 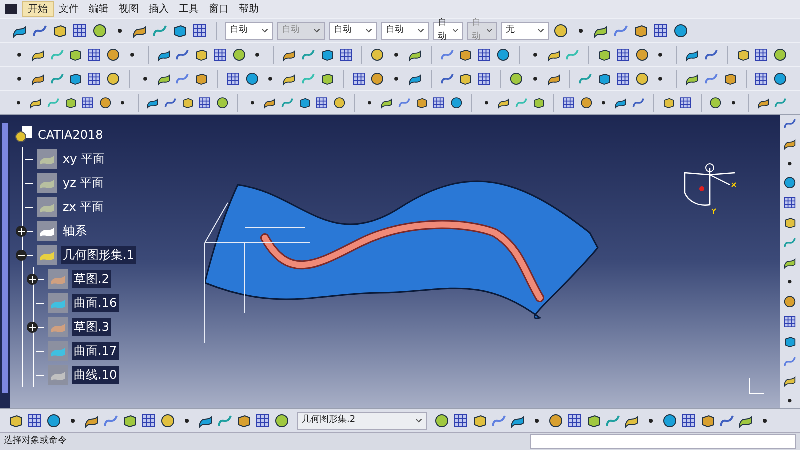 I want to click on tree-item: 曲面.17, so click(x=96, y=351).